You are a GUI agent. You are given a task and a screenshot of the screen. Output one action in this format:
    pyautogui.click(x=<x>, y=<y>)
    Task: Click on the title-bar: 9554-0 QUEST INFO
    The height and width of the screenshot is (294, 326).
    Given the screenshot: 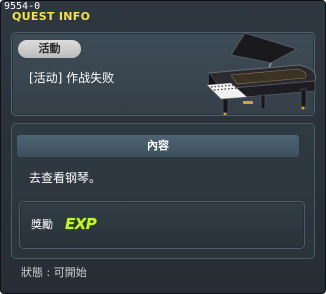 What is the action you would take?
    pyautogui.click(x=163, y=14)
    